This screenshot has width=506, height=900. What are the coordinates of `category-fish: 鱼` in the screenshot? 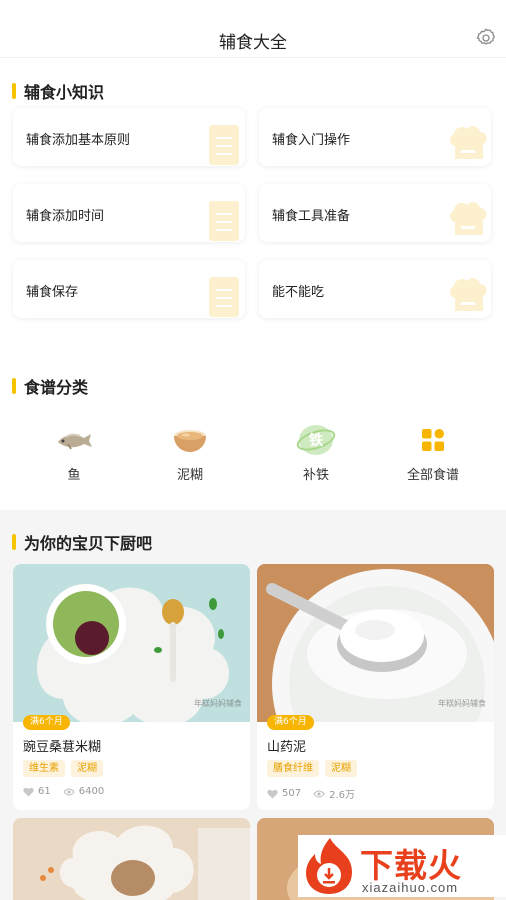 It's located at (74, 453).